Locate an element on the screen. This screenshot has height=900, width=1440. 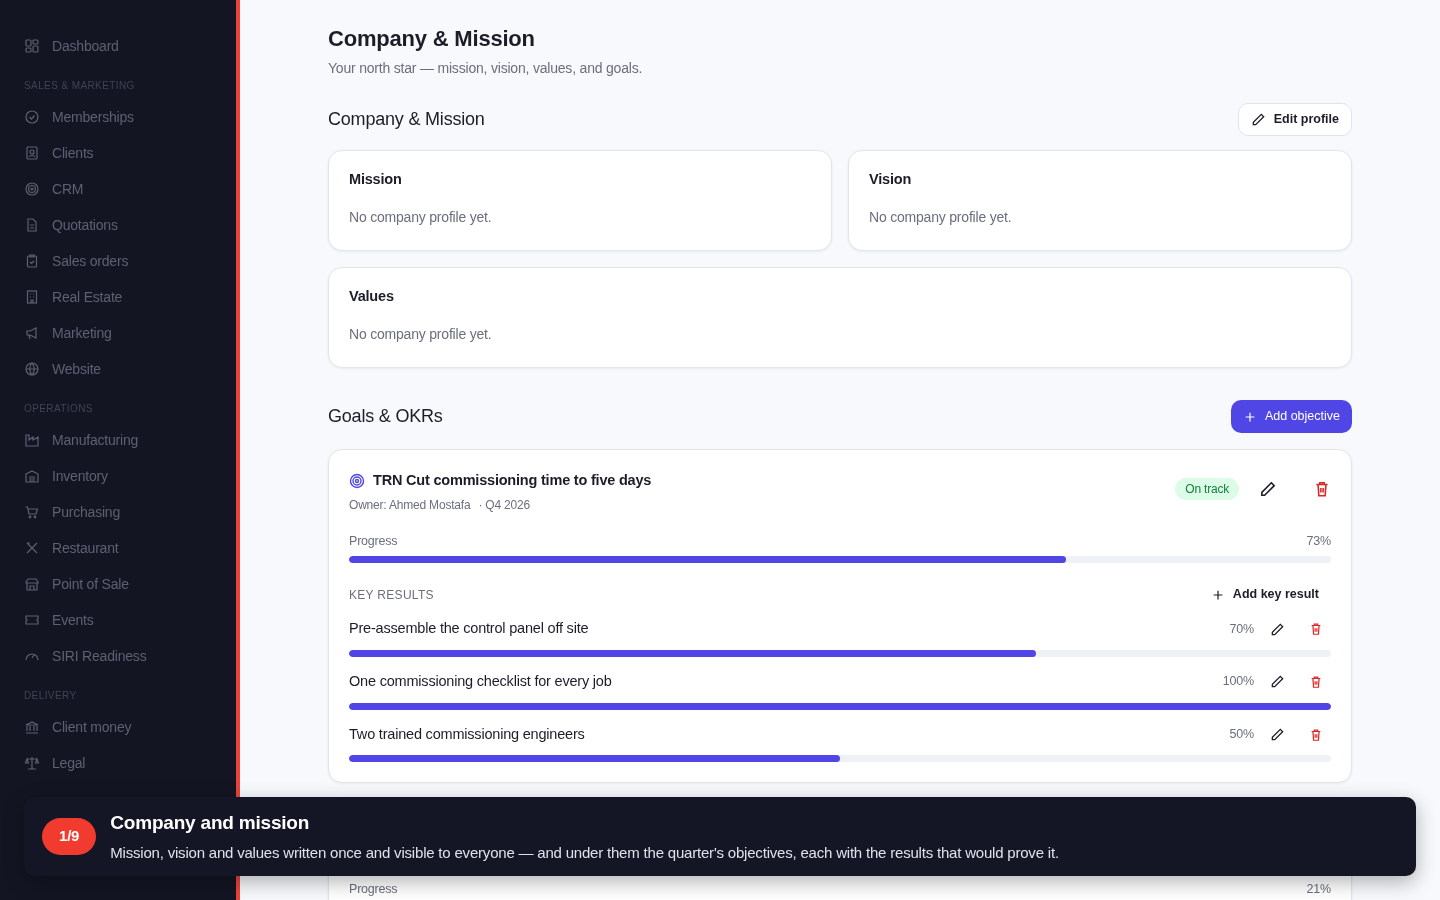
sidebar-item: Point of Sale is located at coordinates (130, 584).